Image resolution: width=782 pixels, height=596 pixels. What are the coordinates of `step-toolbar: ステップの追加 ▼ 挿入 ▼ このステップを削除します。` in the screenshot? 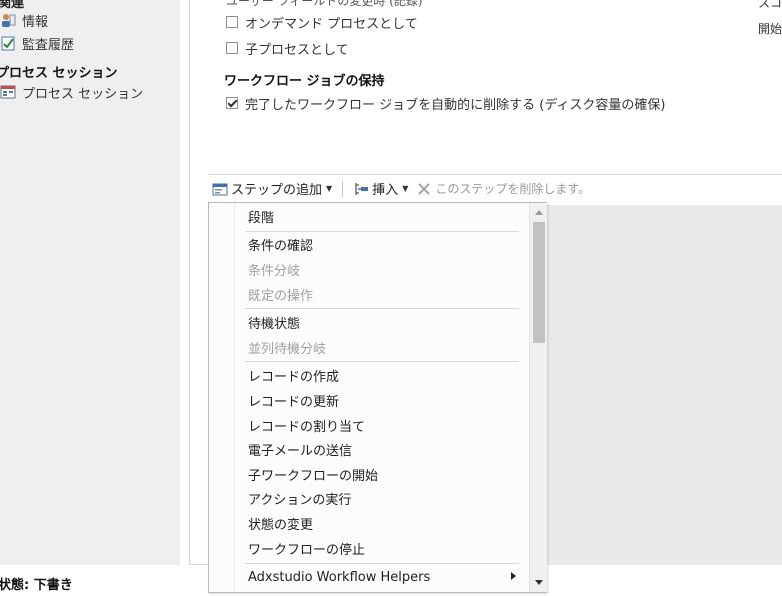 It's located at (495, 188).